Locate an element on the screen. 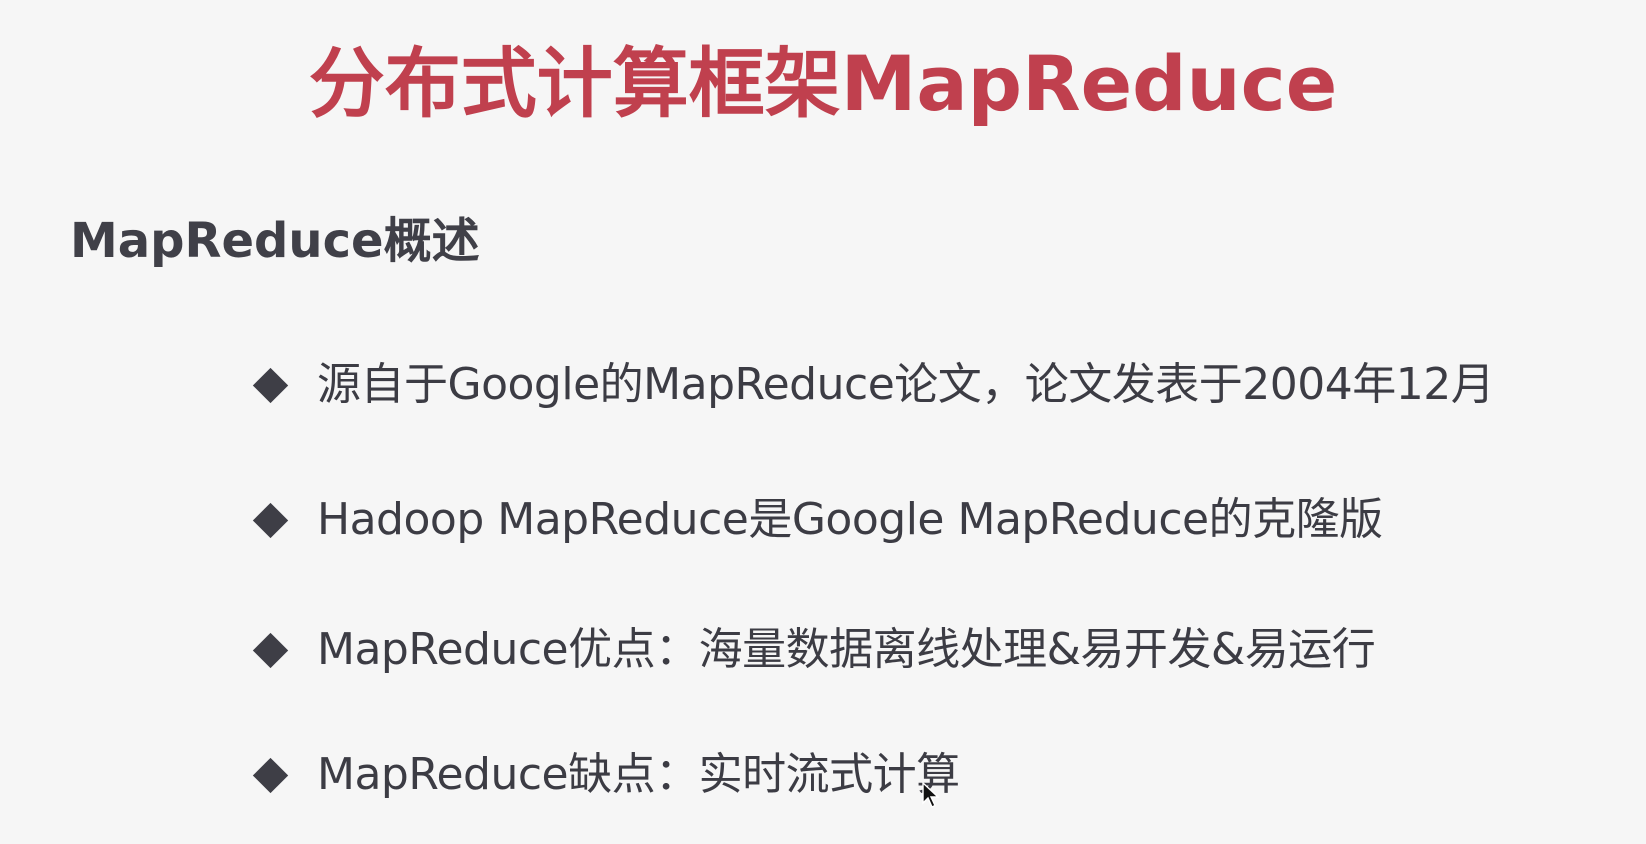  mouse-pointer-icon is located at coordinates (931, 795).